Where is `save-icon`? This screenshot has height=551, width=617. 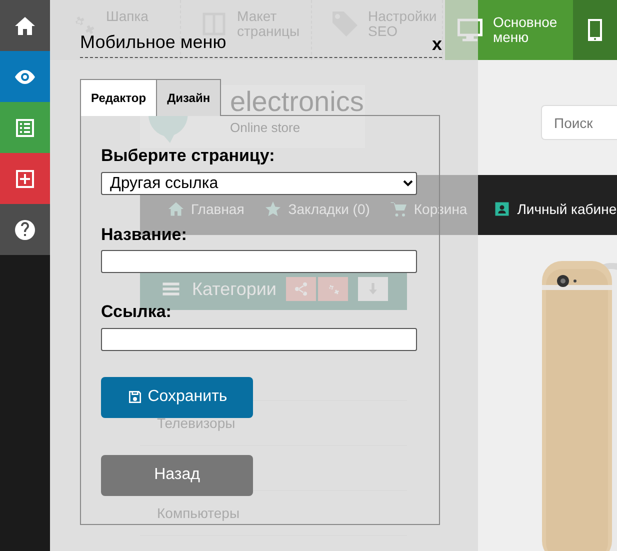 save-icon is located at coordinates (134, 397).